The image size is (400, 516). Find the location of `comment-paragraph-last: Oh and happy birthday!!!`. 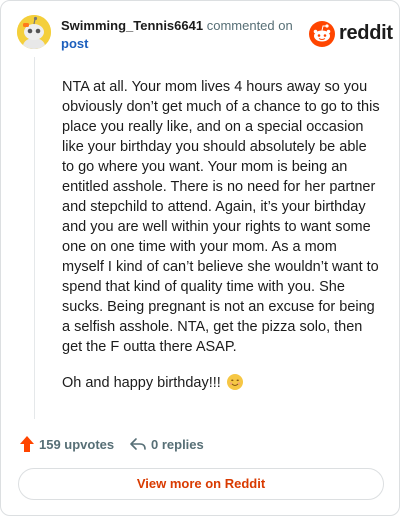

comment-paragraph-last: Oh and happy birthday!!! is located at coordinates (222, 383).